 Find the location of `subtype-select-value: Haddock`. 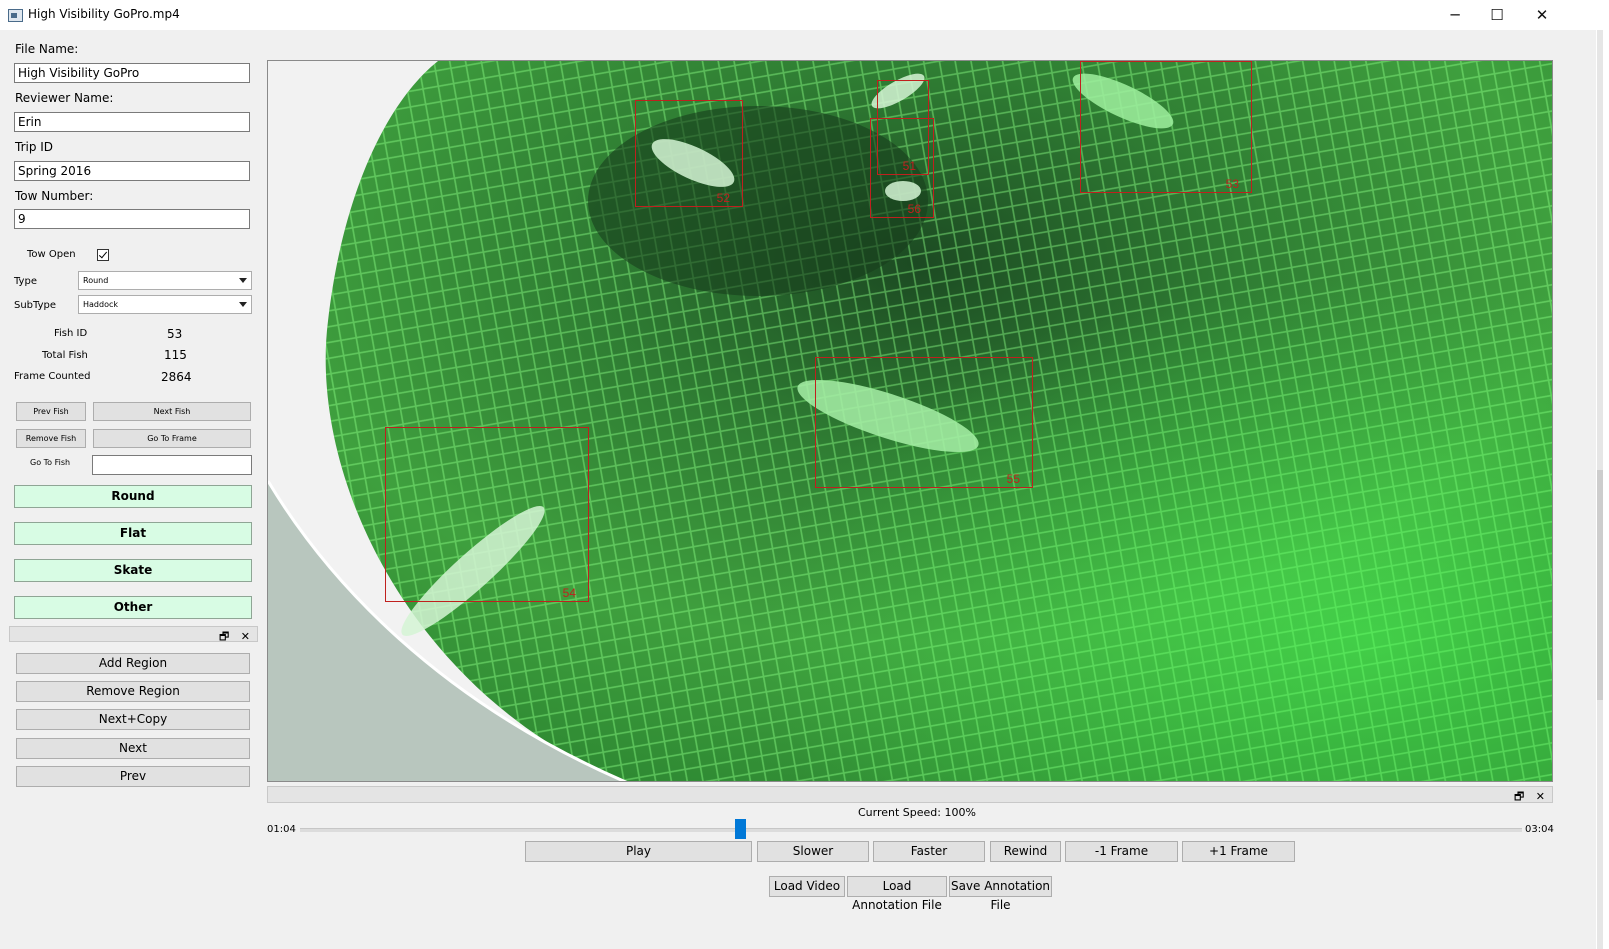

subtype-select-value: Haddock is located at coordinates (100, 304).